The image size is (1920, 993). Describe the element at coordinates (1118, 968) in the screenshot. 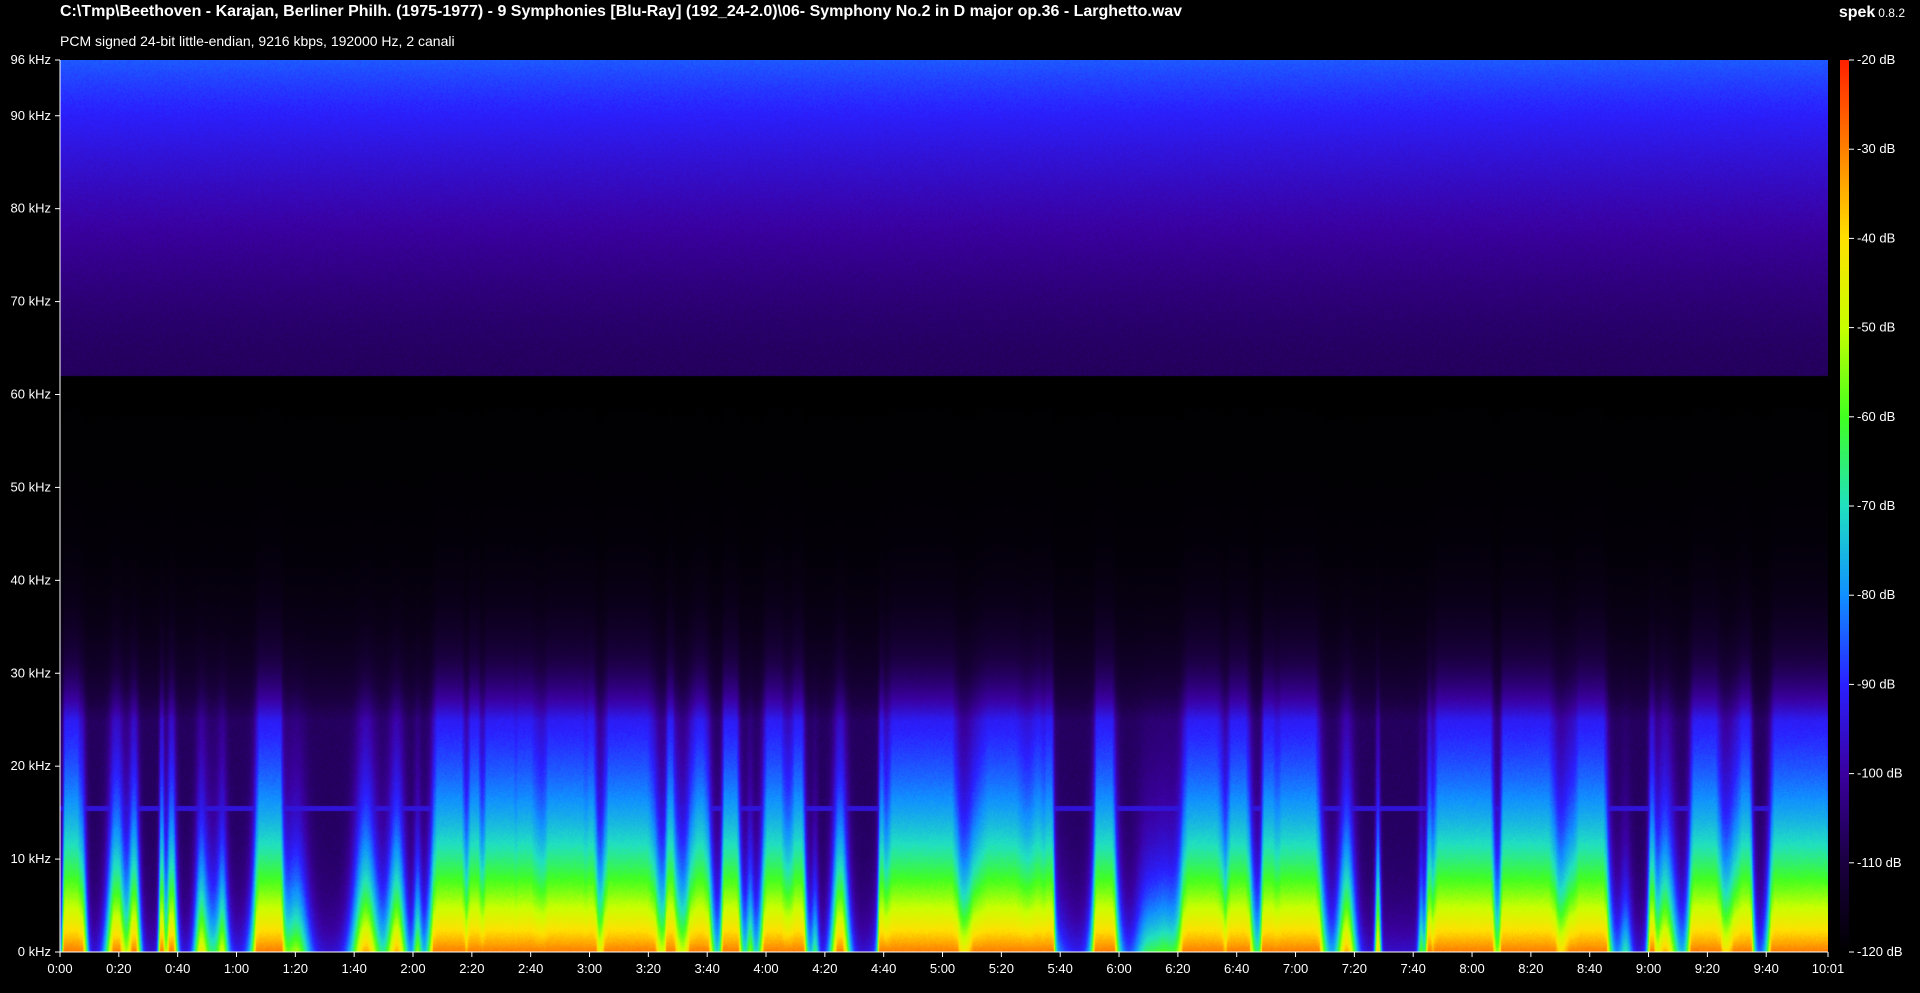

I see `x-tick-label: 6:00` at that location.